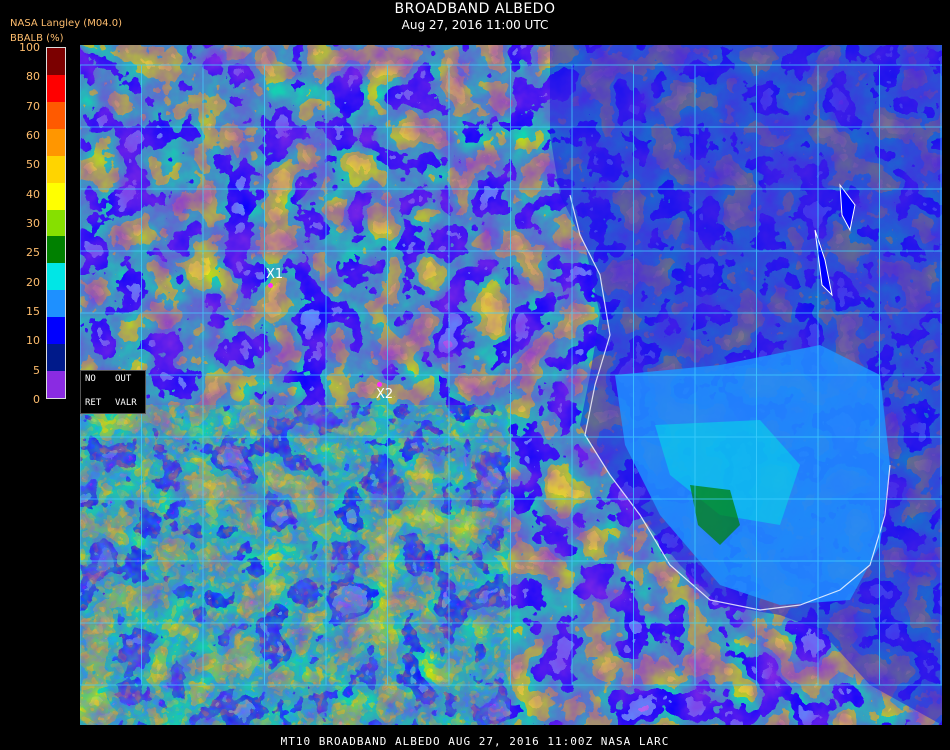  Describe the element at coordinates (33, 77) in the screenshot. I see `colorbar-tick-label: 80` at that location.